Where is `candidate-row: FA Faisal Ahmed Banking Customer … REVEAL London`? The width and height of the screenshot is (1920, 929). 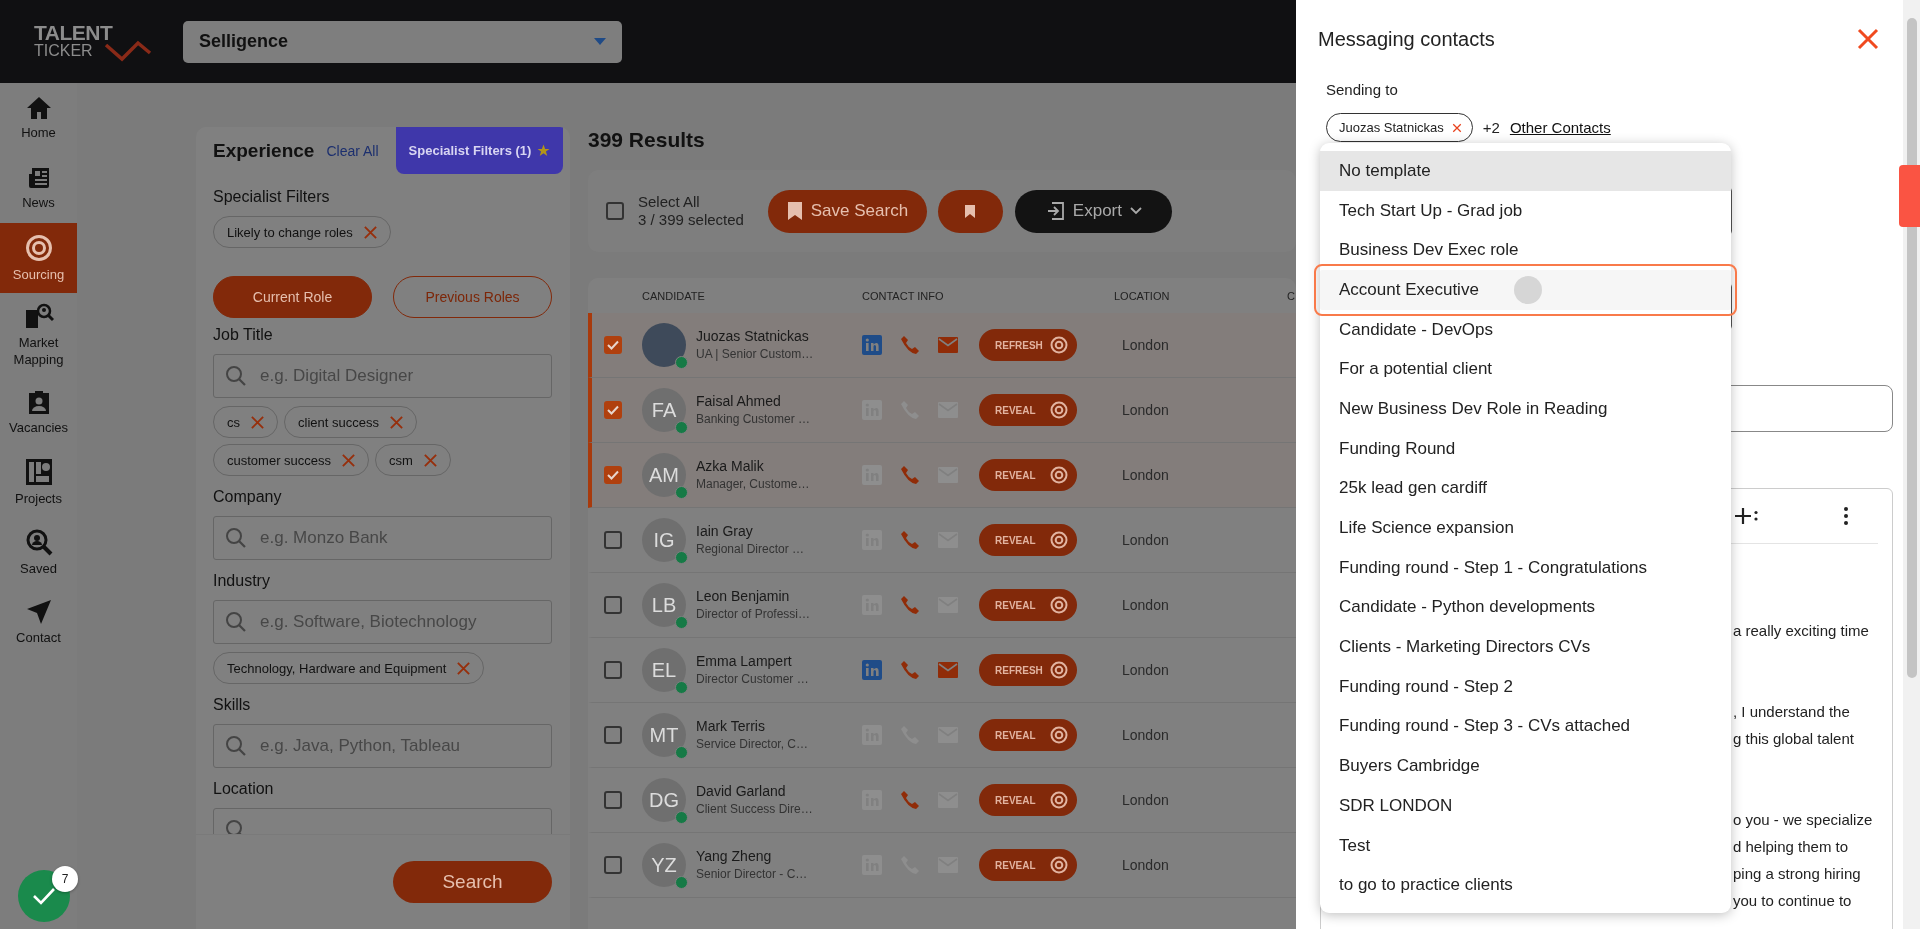 candidate-row: FA Faisal Ahmed Banking Customer … REVEAL London is located at coordinates (942, 410).